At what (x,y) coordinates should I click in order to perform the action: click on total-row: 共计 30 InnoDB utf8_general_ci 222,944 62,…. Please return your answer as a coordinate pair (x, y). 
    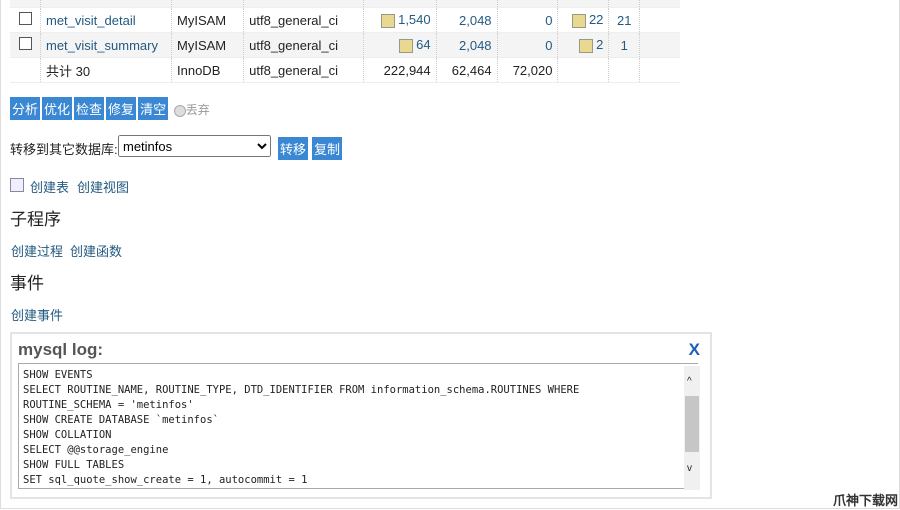
    Looking at the image, I should click on (345, 70).